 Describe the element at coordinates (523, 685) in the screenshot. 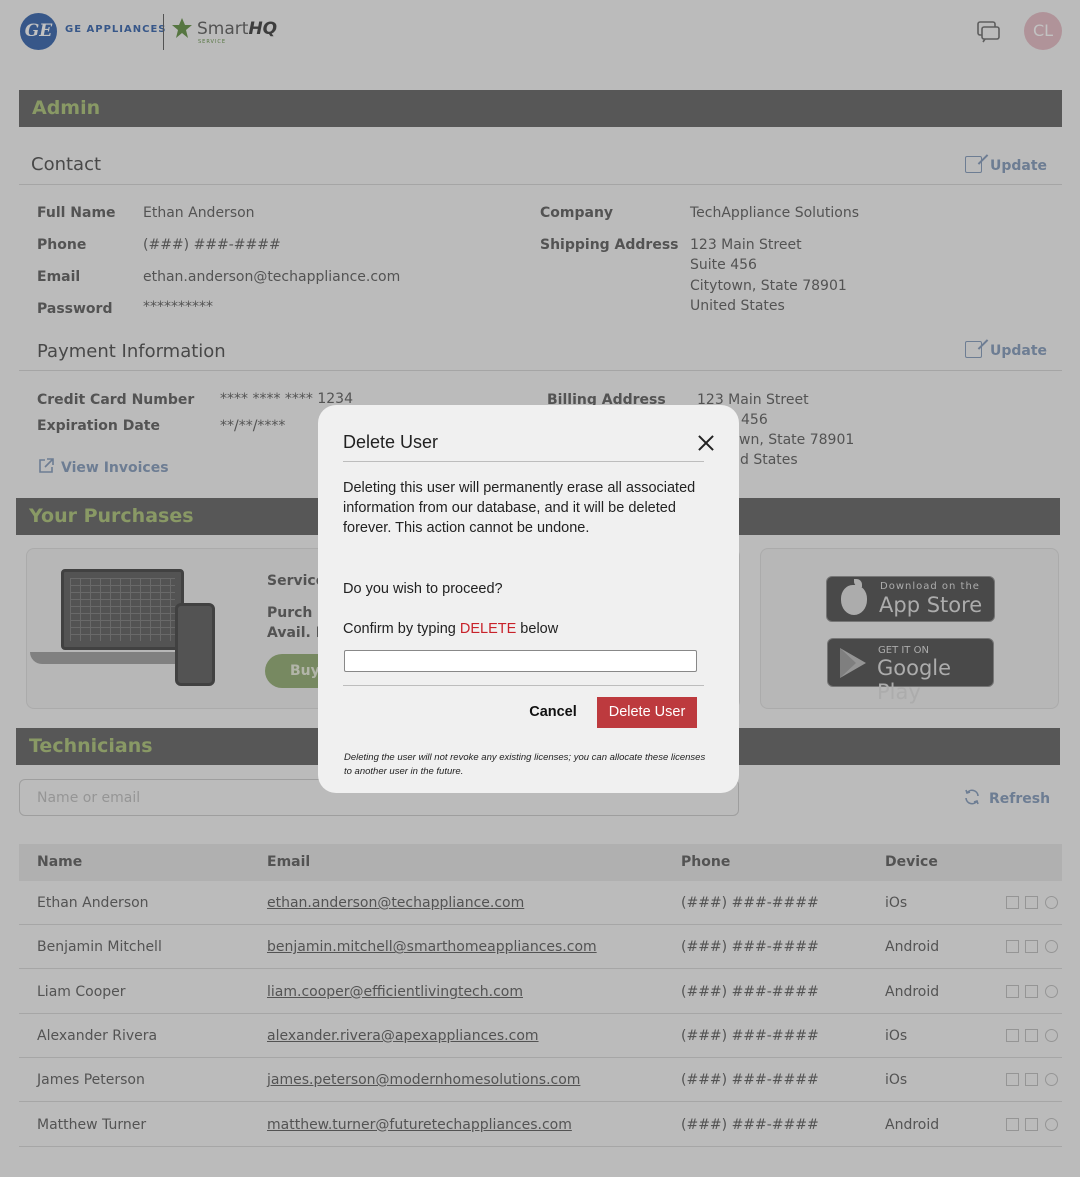

I see `modal-action-divider` at that location.